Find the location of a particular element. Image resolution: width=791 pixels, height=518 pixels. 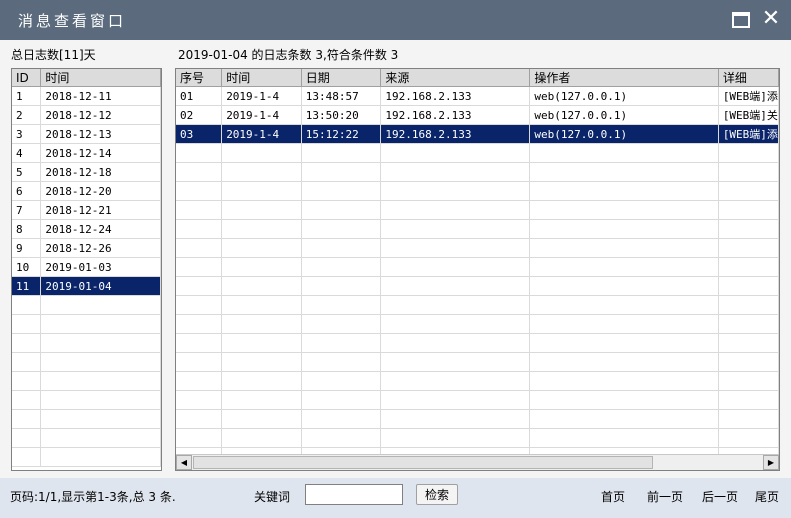

column-header: 序号 is located at coordinates (199, 78).